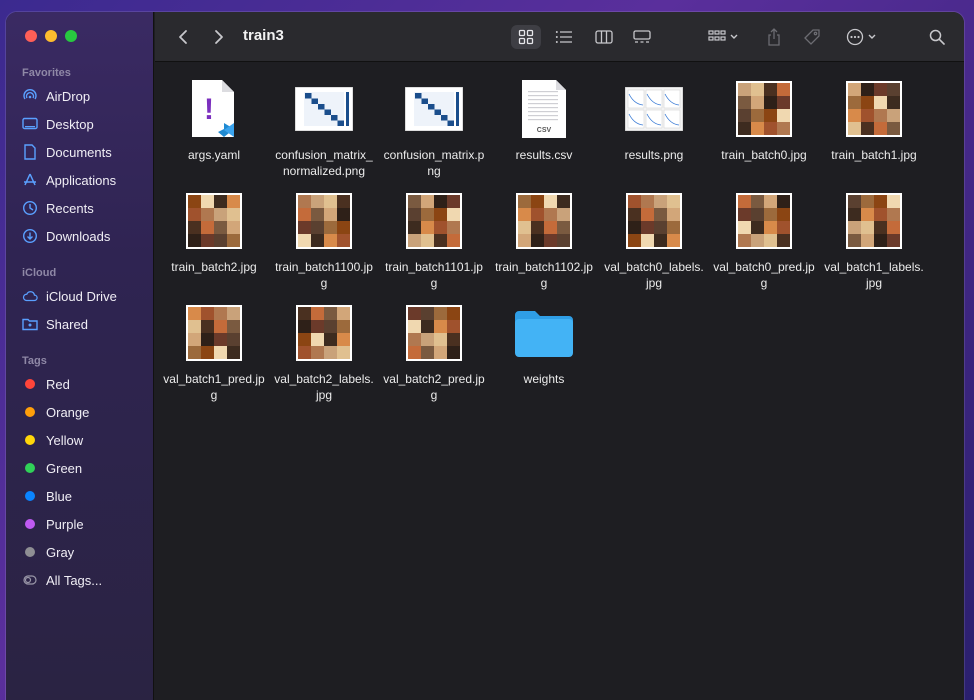  What do you see at coordinates (30, 524) in the screenshot?
I see `purple-tag-dot-icon` at bounding box center [30, 524].